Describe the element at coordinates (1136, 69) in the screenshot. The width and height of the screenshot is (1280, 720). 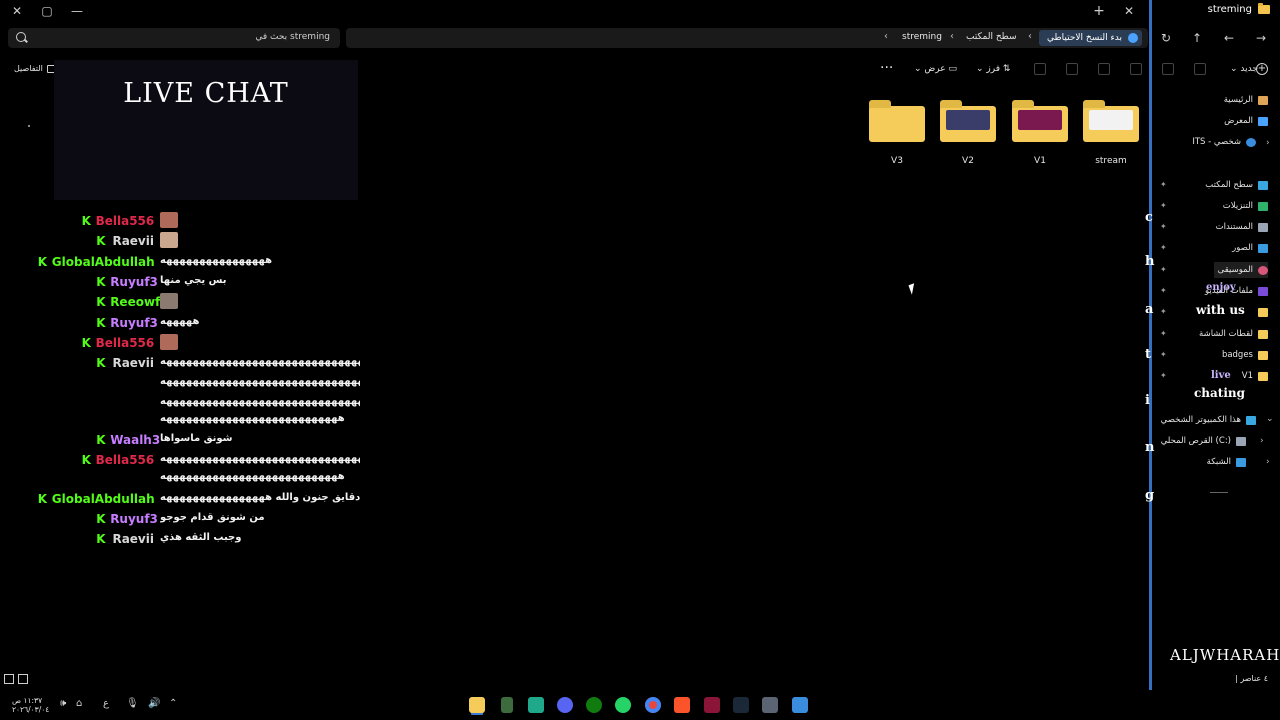
I see `paste-icon` at that location.